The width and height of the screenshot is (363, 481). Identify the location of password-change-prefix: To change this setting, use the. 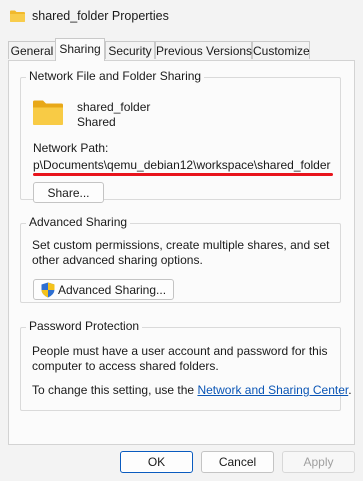
(115, 390).